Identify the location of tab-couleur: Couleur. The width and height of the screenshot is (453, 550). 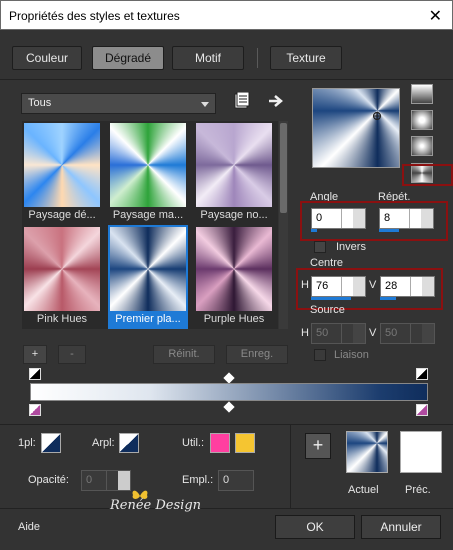
(47, 58).